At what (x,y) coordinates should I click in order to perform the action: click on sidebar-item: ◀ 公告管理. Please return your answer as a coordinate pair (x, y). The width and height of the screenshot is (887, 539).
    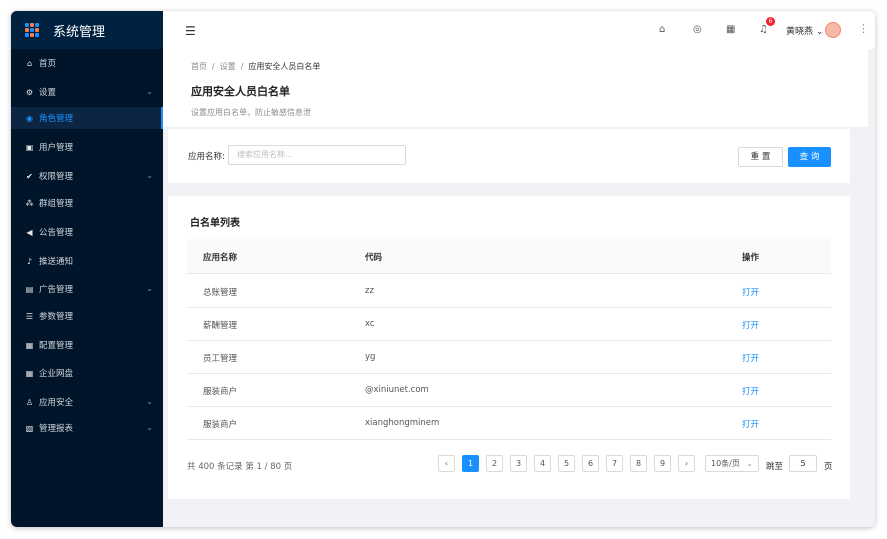
    Looking at the image, I should click on (87, 232).